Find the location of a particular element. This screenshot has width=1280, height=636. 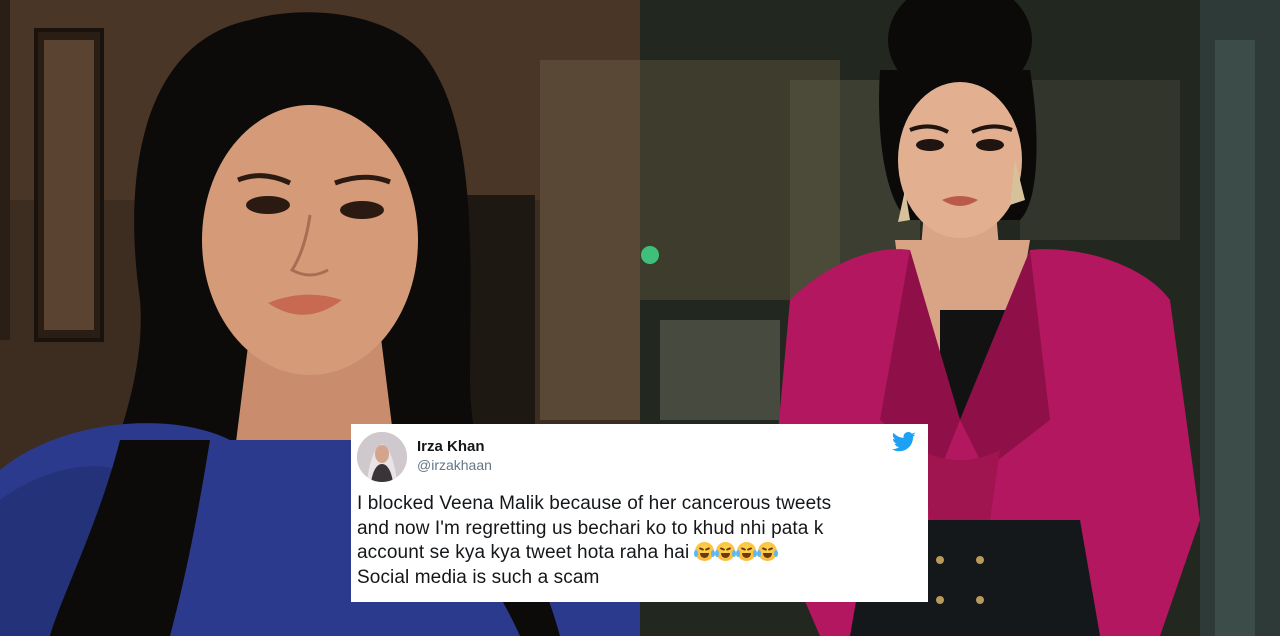

tweet-line: Social media is such a scam is located at coordinates (478, 578).